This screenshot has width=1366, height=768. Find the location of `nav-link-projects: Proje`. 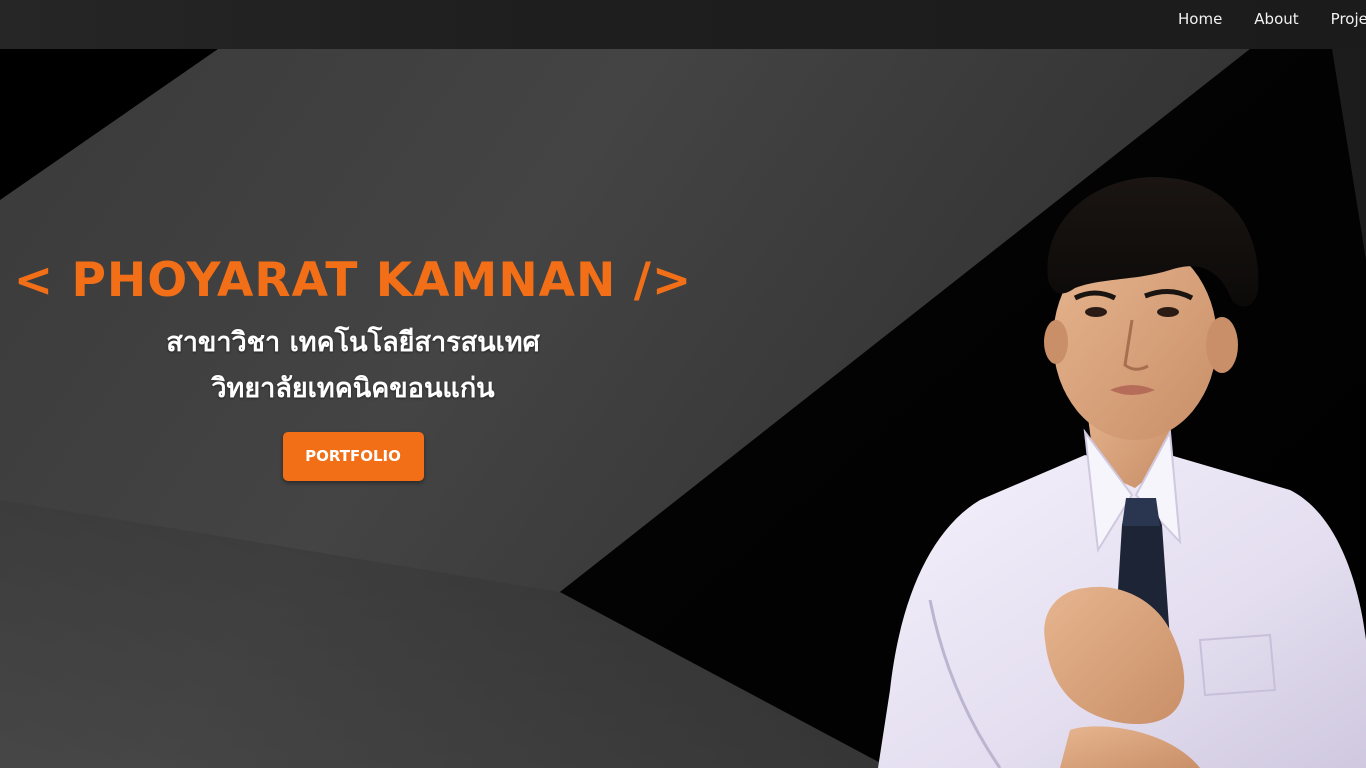

nav-link-projects: Proje is located at coordinates (1348, 19).